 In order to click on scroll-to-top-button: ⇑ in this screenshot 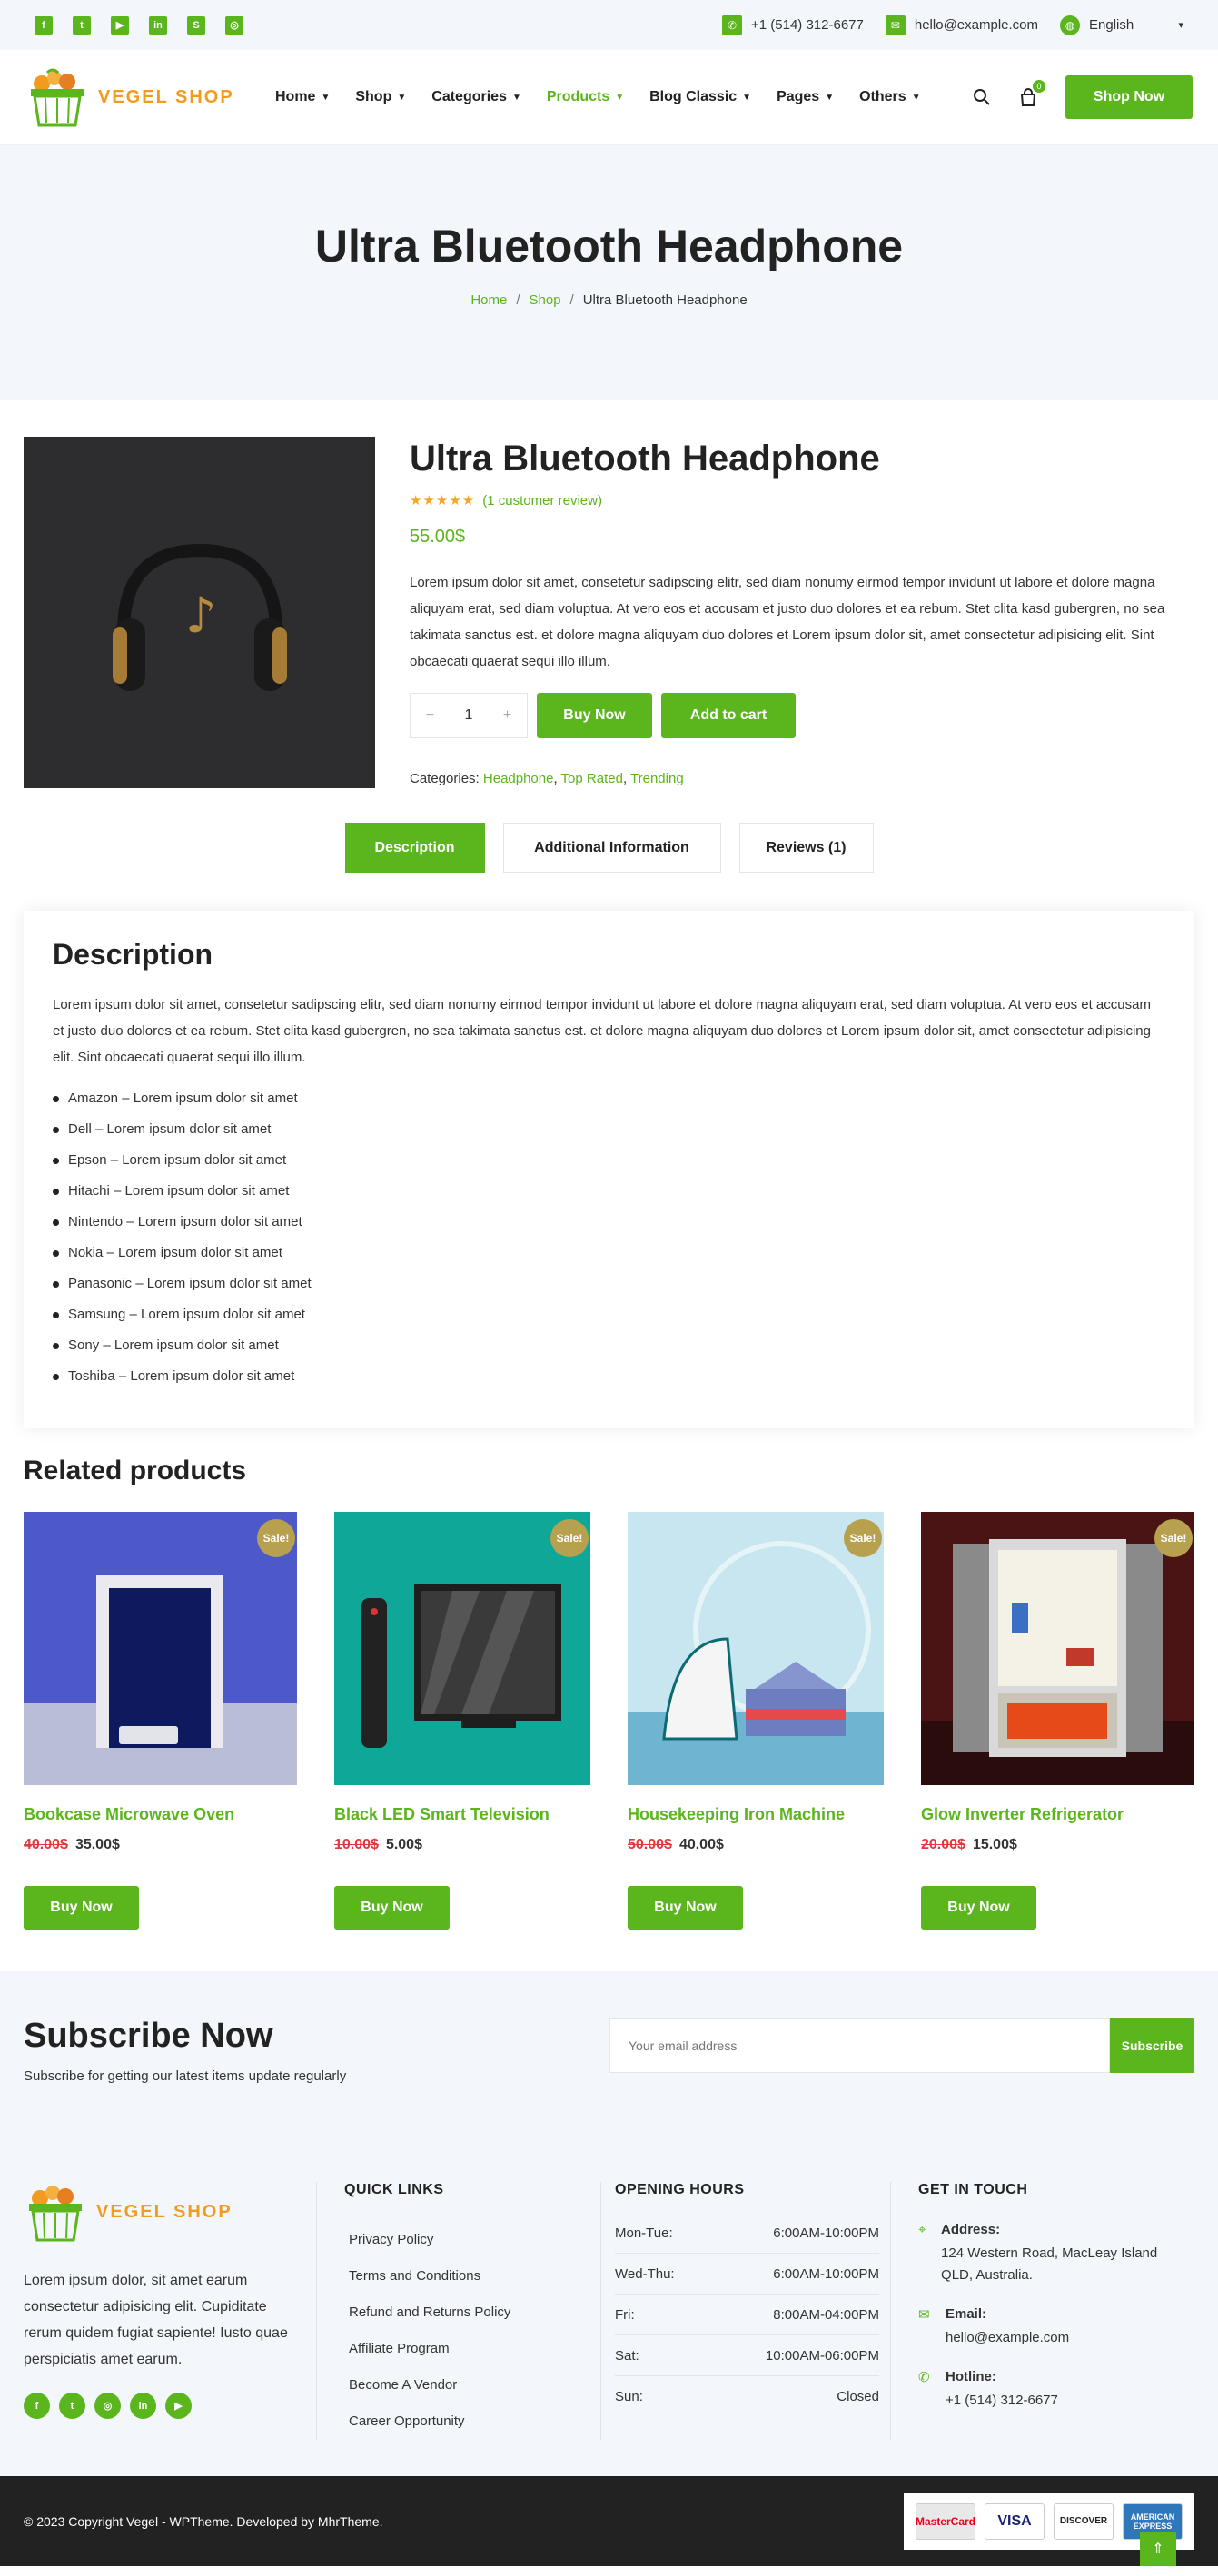, I will do `click(1158, 2549)`.